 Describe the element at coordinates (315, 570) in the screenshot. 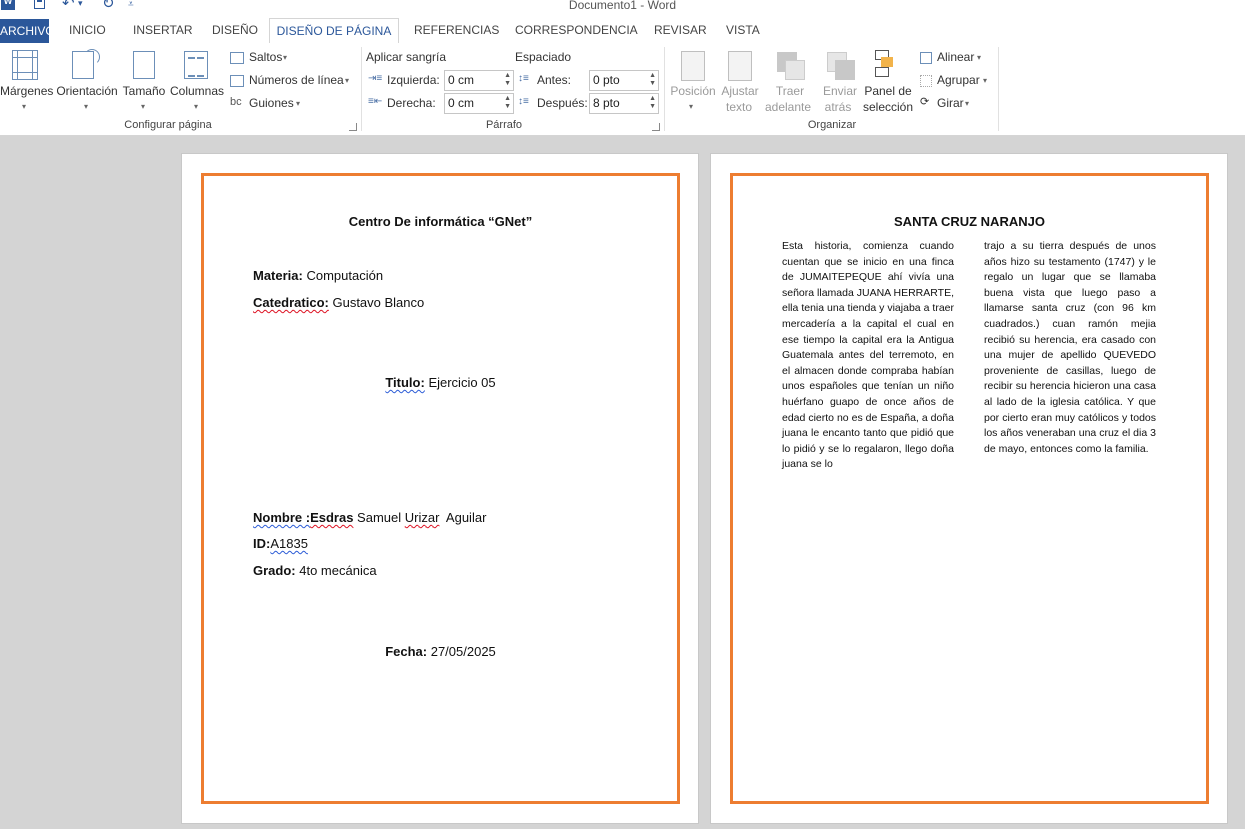

I see `grado-line: Grado: 4to mecánica` at that location.